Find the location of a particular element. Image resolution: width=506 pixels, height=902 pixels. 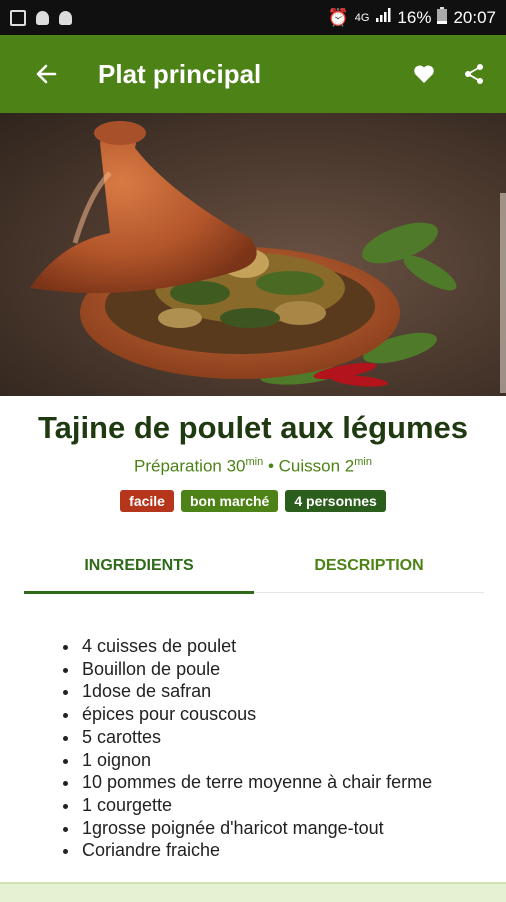

clock: 20:07 is located at coordinates (474, 17).